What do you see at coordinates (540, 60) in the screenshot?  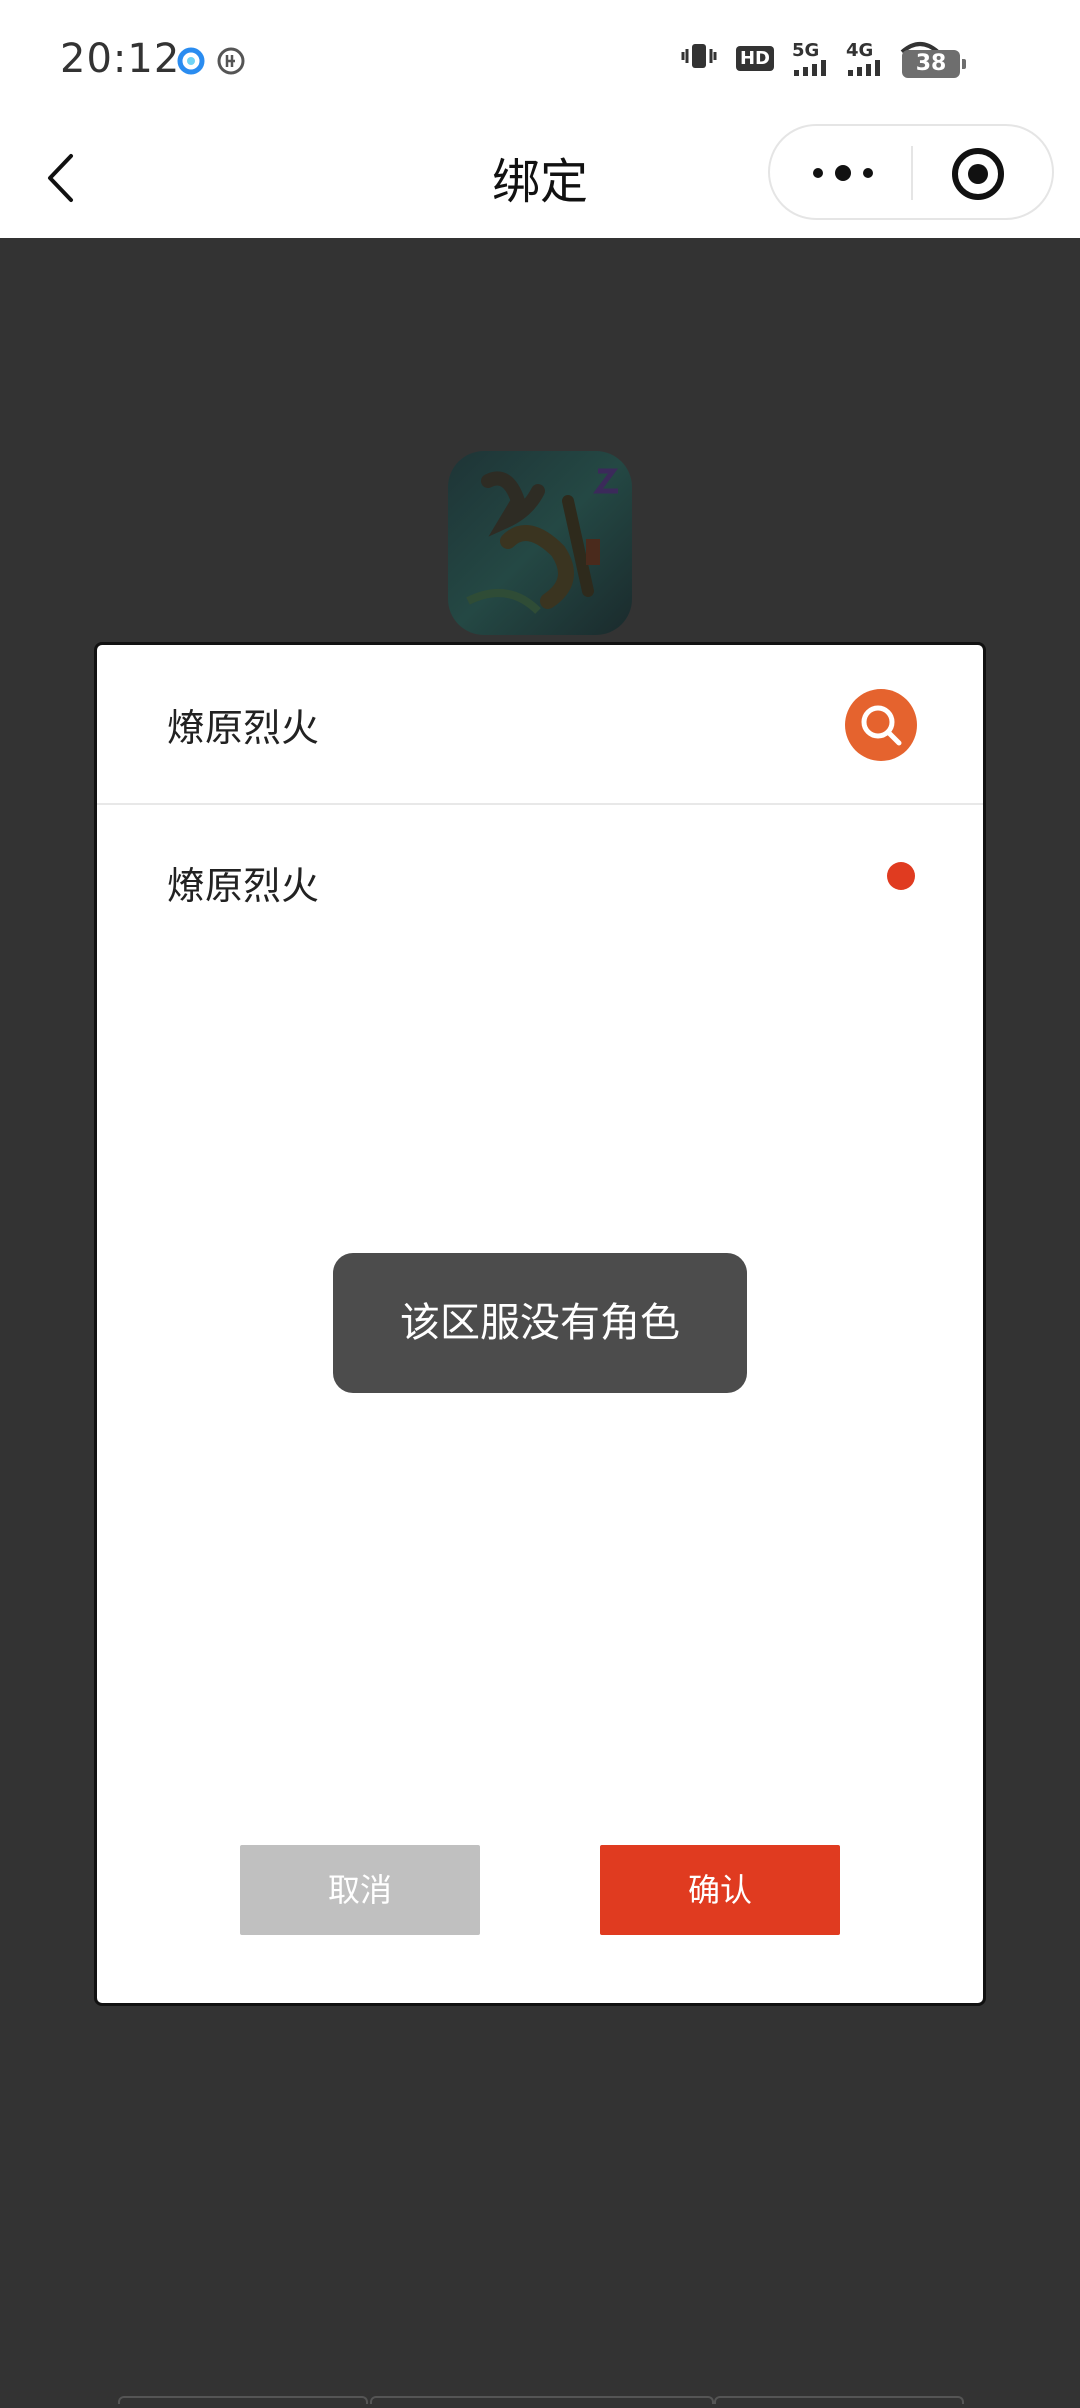 I see `status-bar: 20:12 HD 5G 4G 38` at bounding box center [540, 60].